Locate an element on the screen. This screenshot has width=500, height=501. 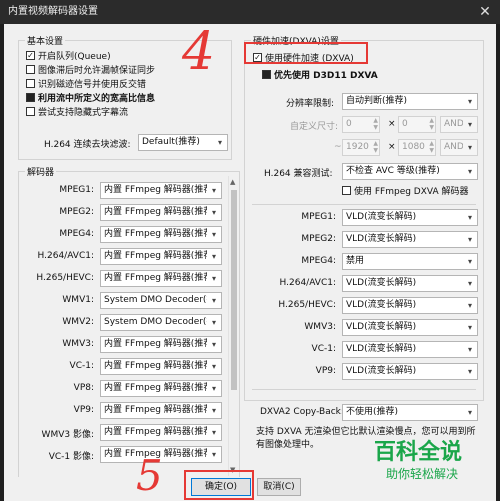
custom-min-and-select: AND ▾ is located at coordinates (459, 124).